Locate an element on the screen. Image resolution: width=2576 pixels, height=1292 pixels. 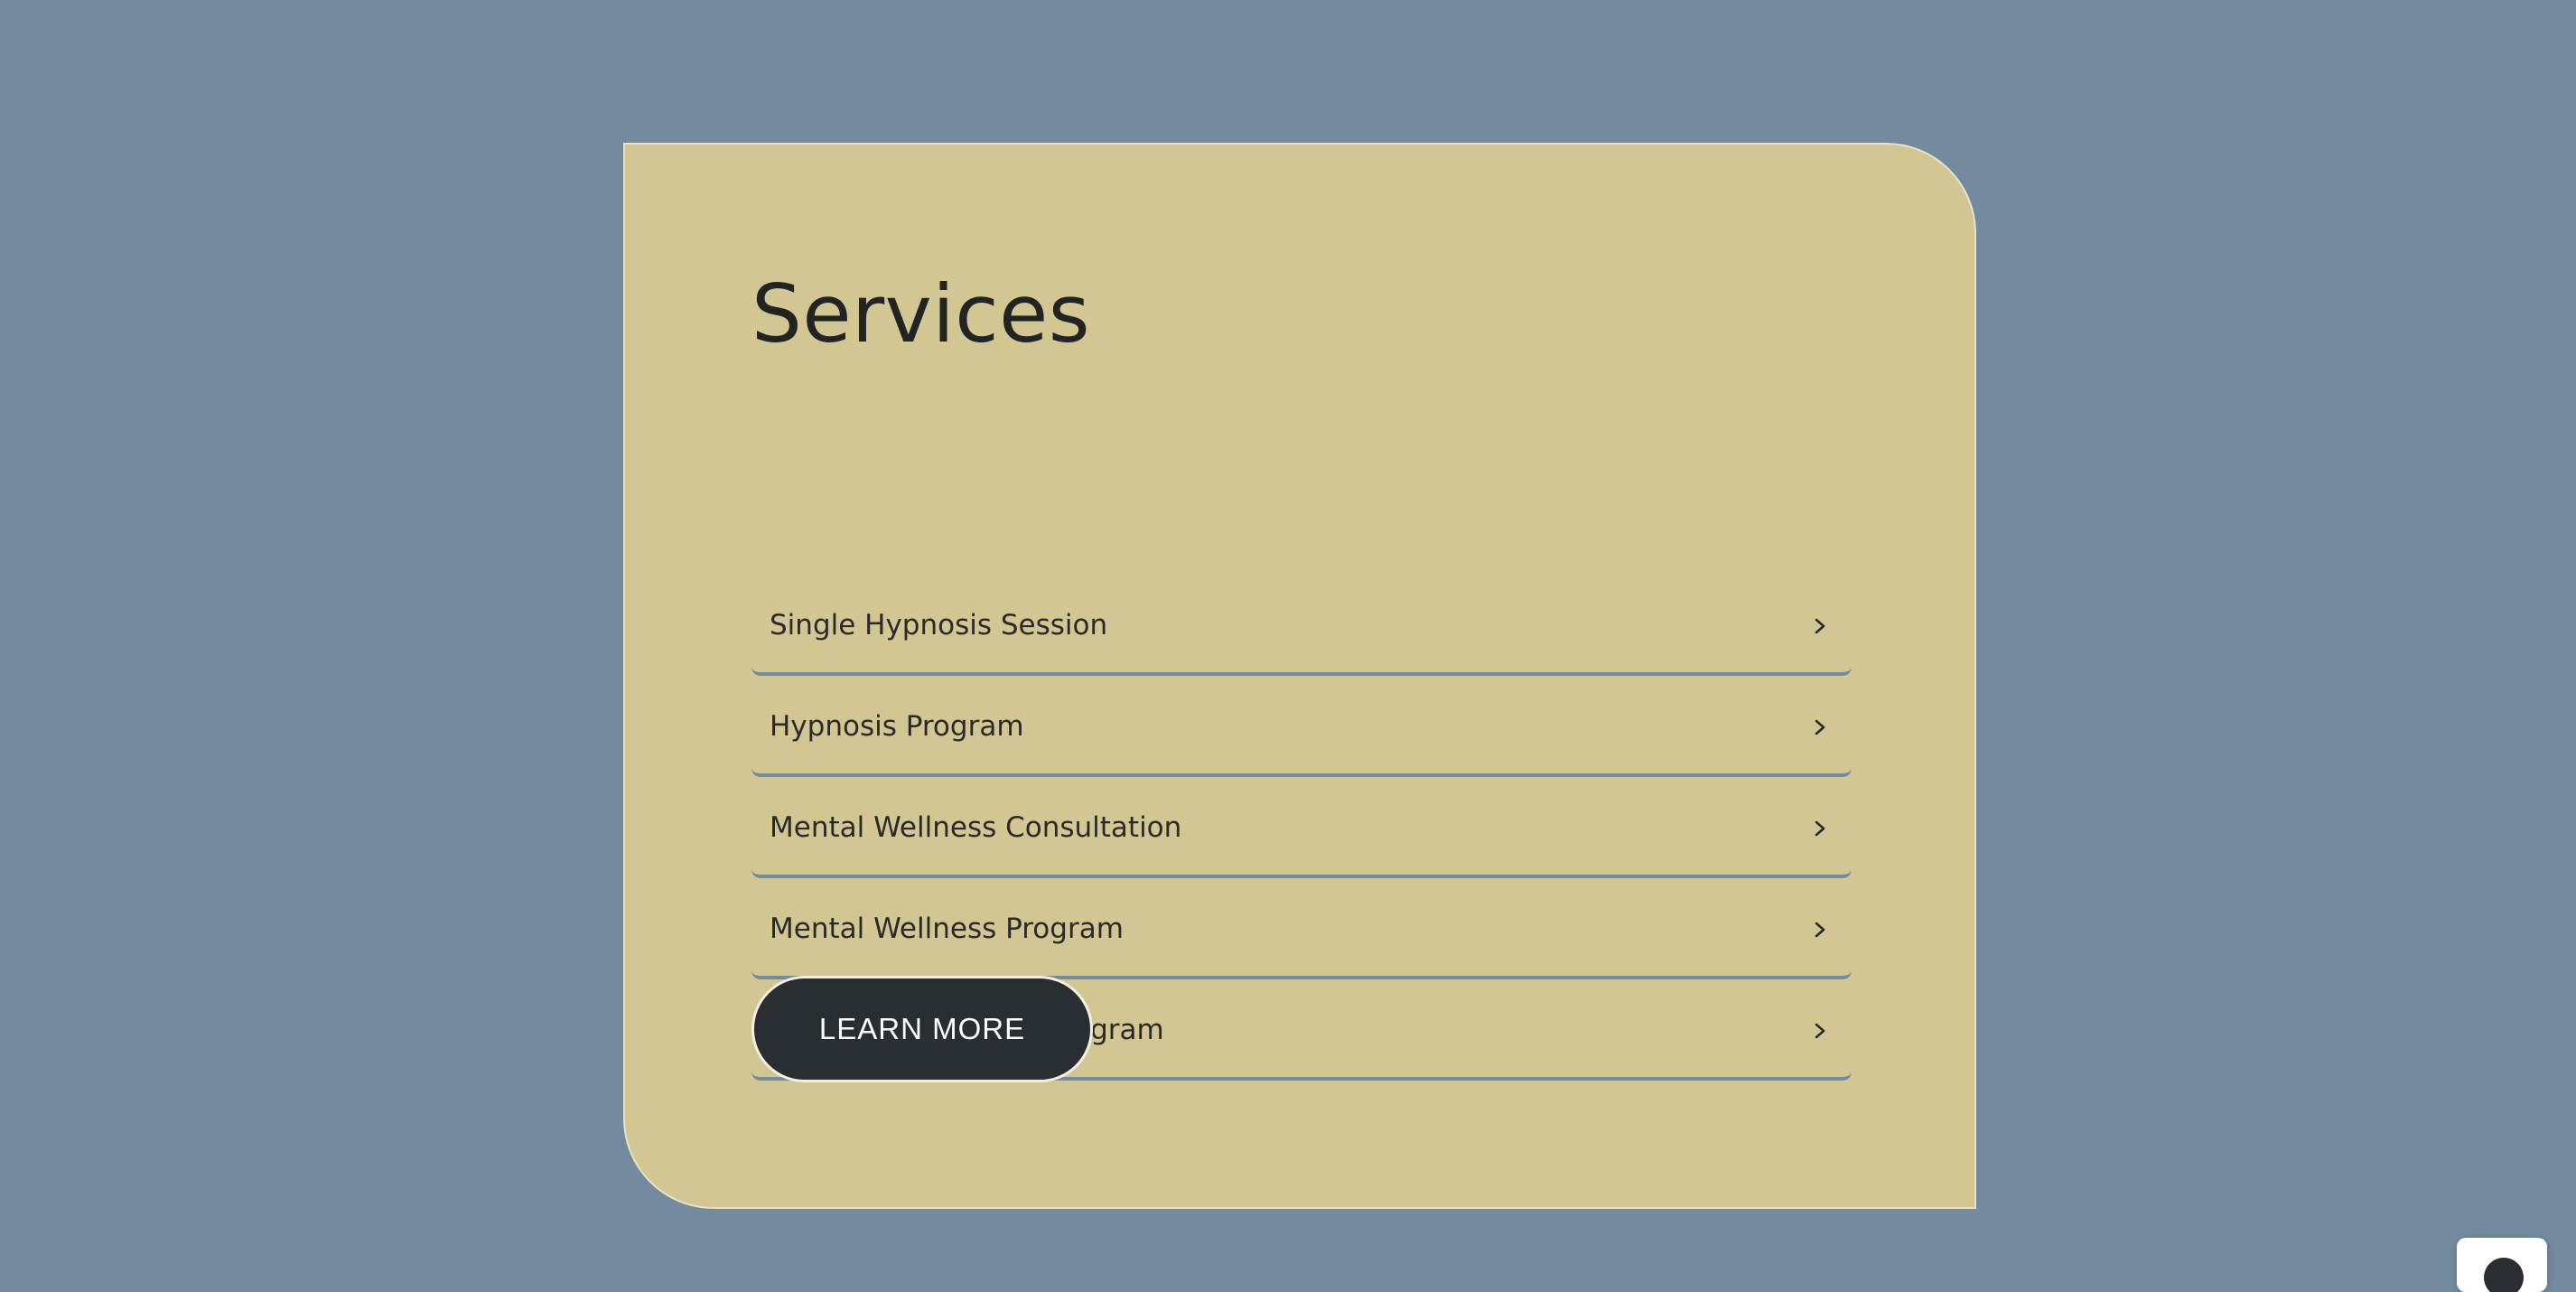
service-item-single-hypnosis-session: Single Hypnosis Session is located at coordinates (1301, 627).